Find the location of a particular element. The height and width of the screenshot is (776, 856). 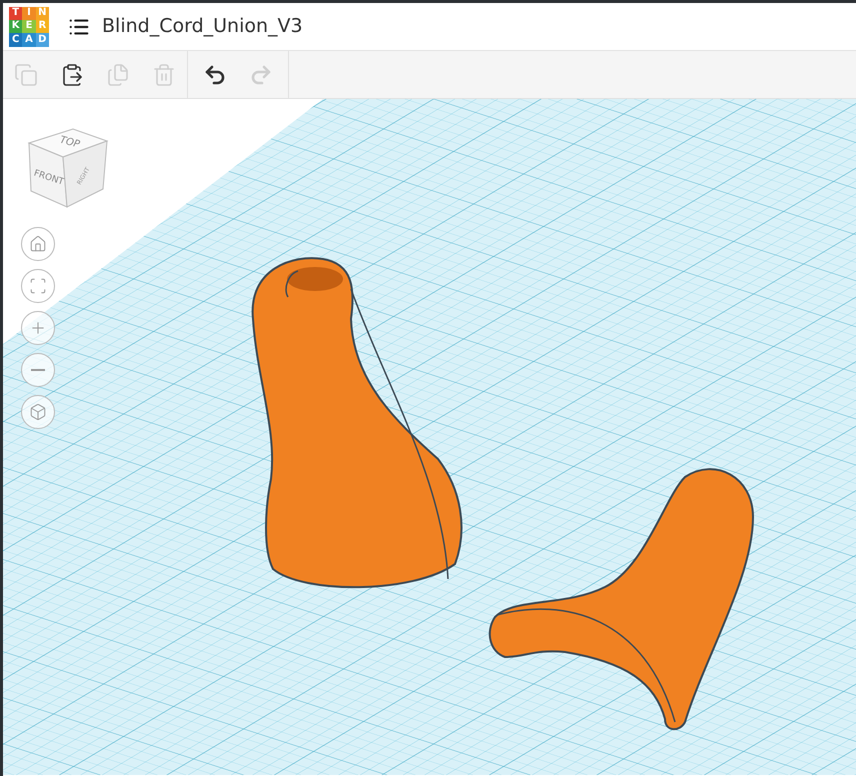

duplicate-icon is located at coordinates (118, 74).